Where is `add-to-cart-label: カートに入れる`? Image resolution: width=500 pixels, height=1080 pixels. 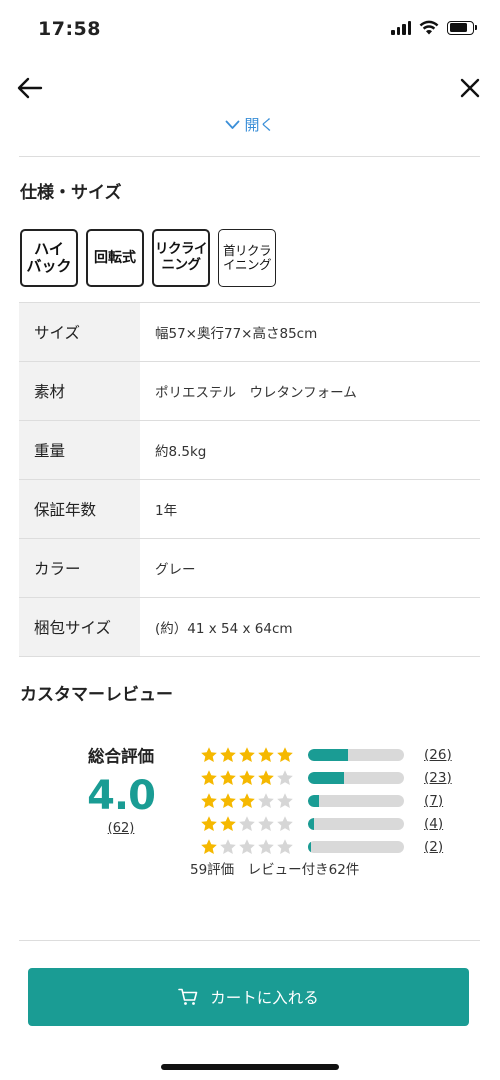 add-to-cart-label: カートに入れる is located at coordinates (264, 998).